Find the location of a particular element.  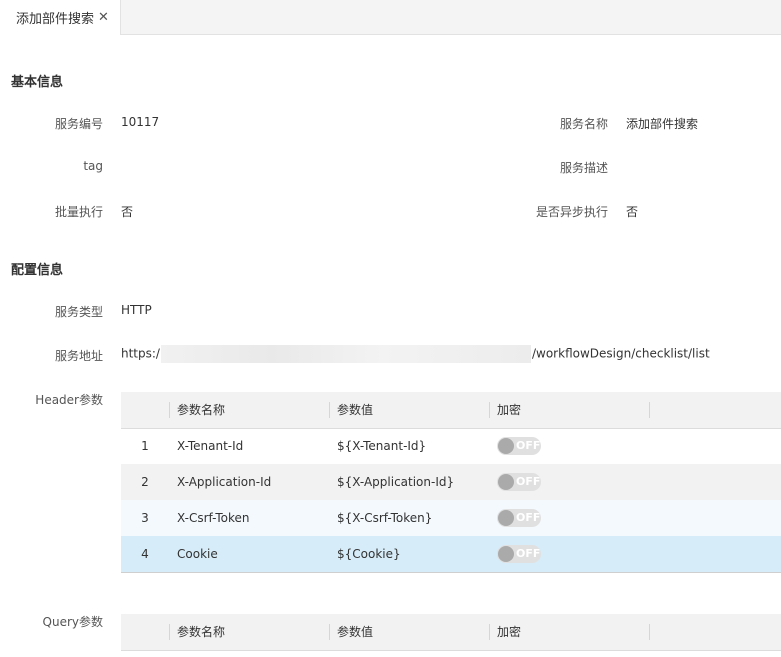

row-index: 1 is located at coordinates (145, 446).